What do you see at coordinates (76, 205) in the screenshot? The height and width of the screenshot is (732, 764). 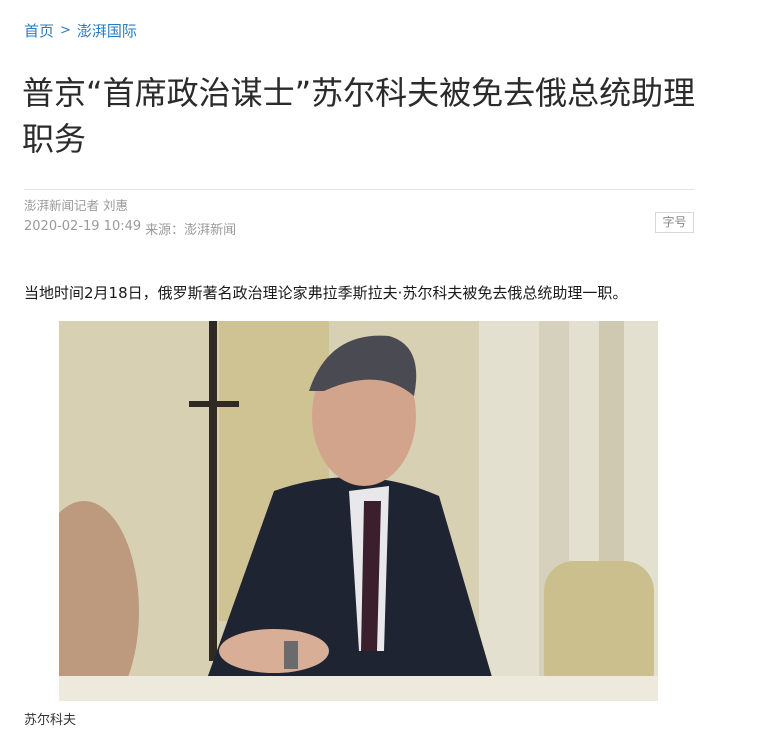 I see `article-byline: 澎湃新闻记者 刘惠` at bounding box center [76, 205].